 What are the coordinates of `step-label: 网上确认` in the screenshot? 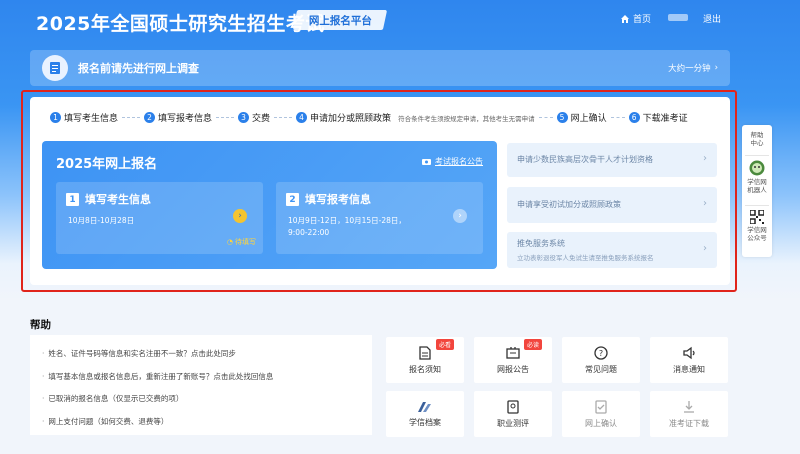 It's located at (588, 119).